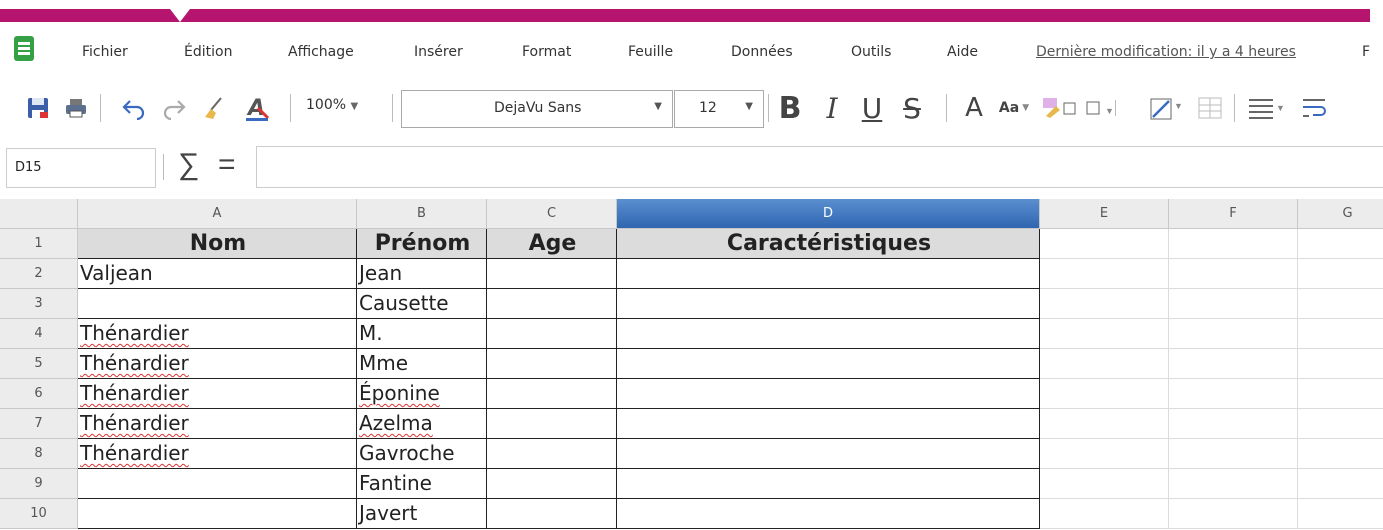 Image resolution: width=1383 pixels, height=530 pixels. What do you see at coordinates (1104, 244) in the screenshot?
I see `cell-e1` at bounding box center [1104, 244].